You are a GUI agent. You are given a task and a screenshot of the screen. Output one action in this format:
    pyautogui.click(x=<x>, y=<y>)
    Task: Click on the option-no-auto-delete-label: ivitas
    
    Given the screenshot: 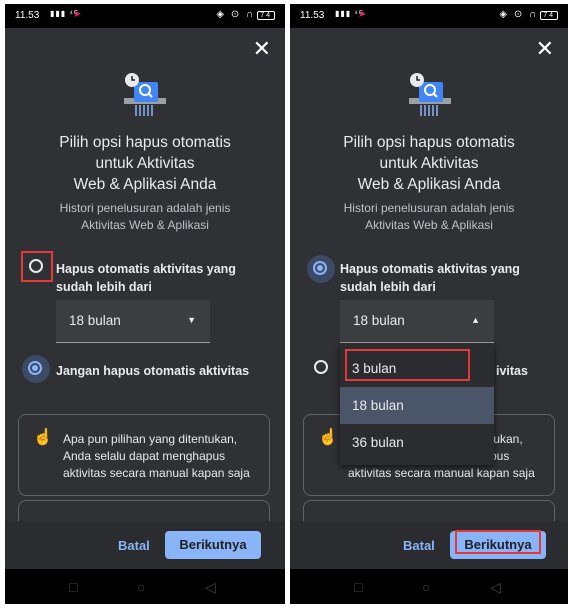 What is the action you would take?
    pyautogui.click(x=512, y=371)
    